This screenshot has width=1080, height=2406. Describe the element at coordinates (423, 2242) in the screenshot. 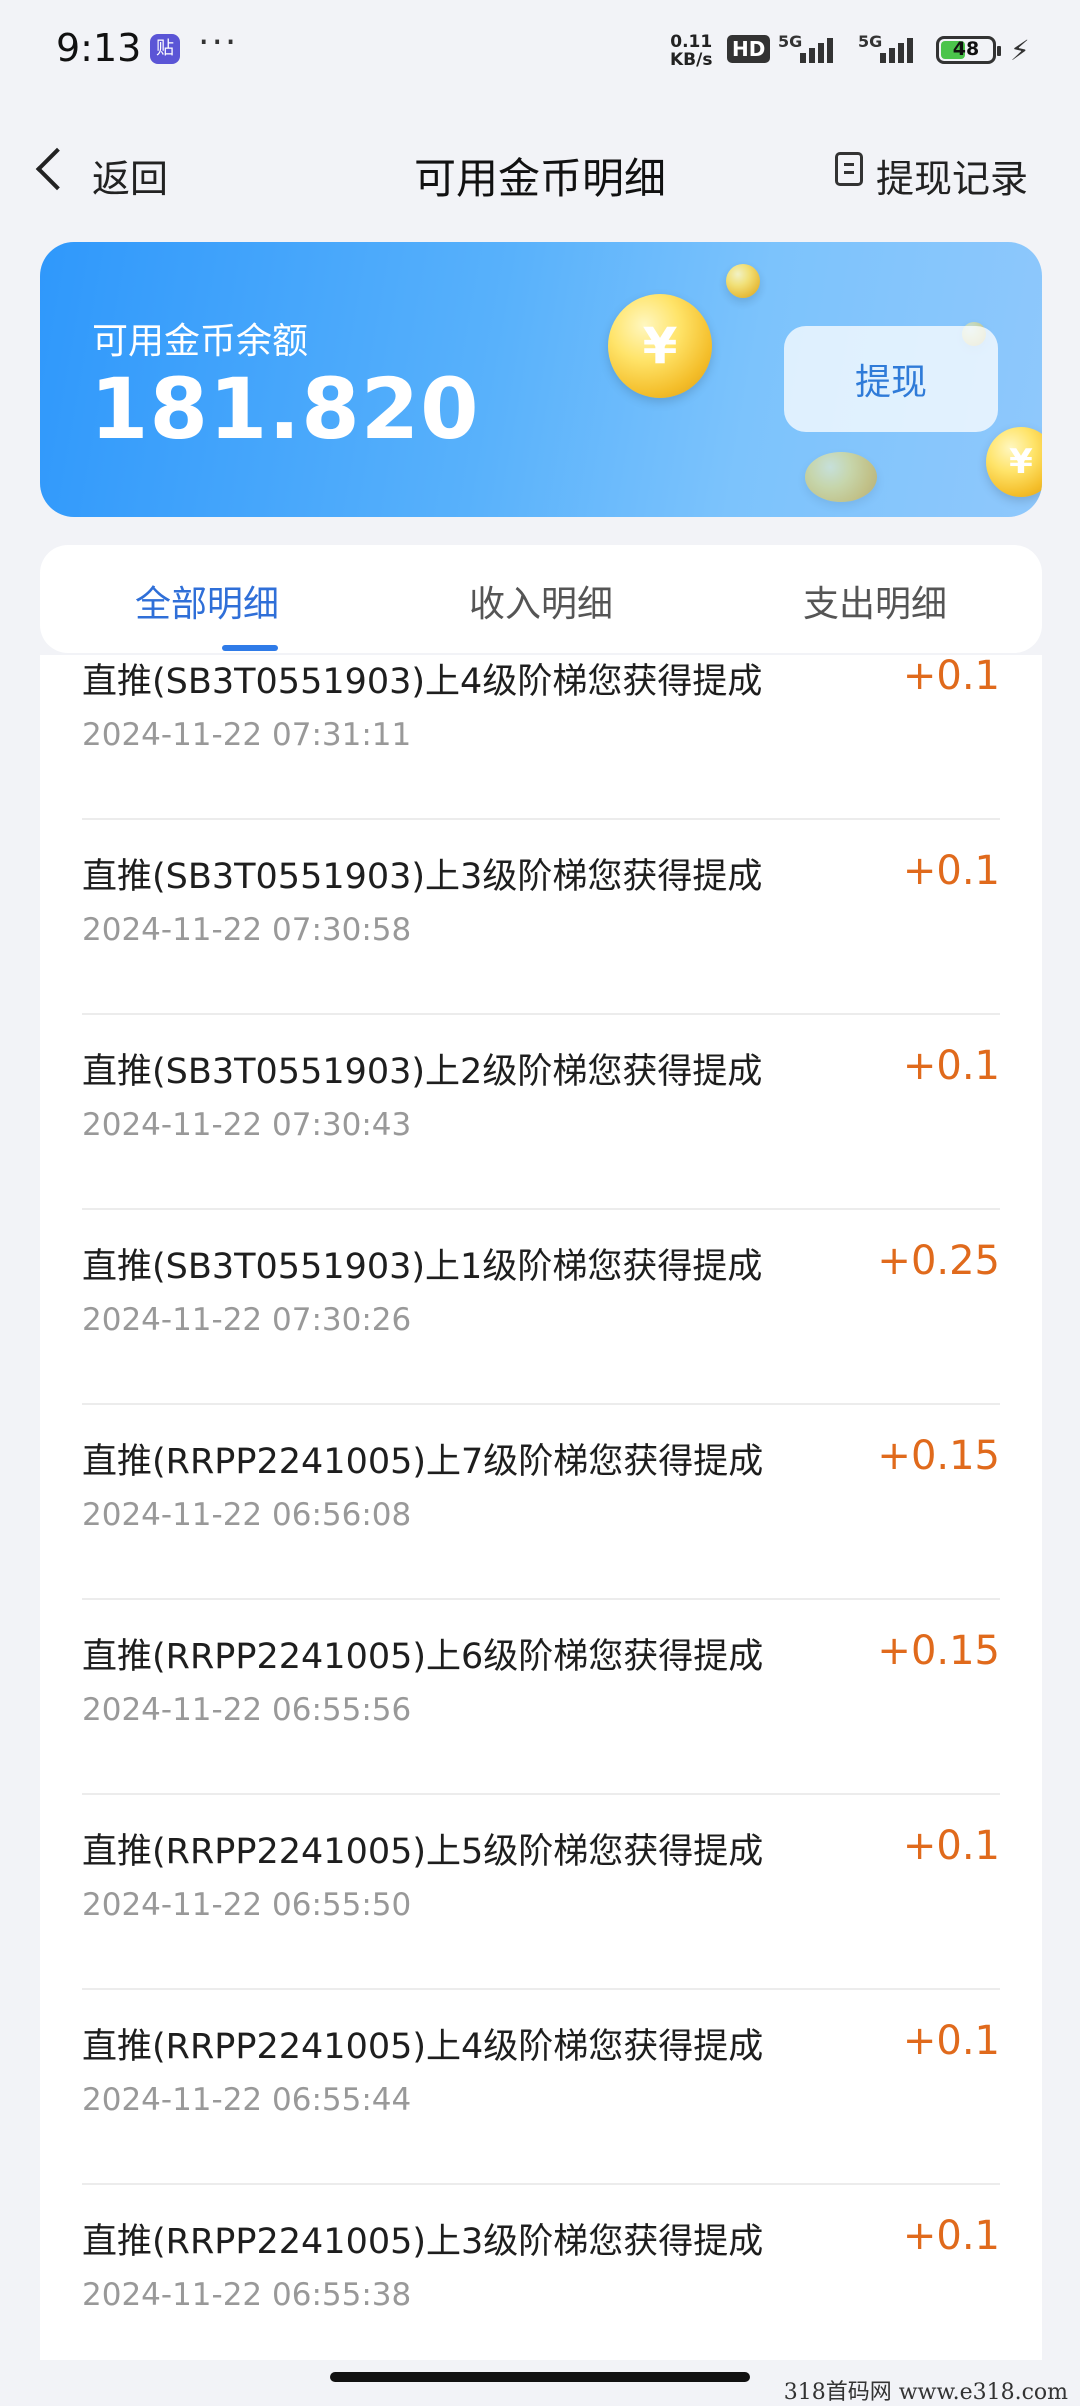

I see `transaction-title: 直推(RRPP2241005)上3级阶梯您获得提成` at that location.